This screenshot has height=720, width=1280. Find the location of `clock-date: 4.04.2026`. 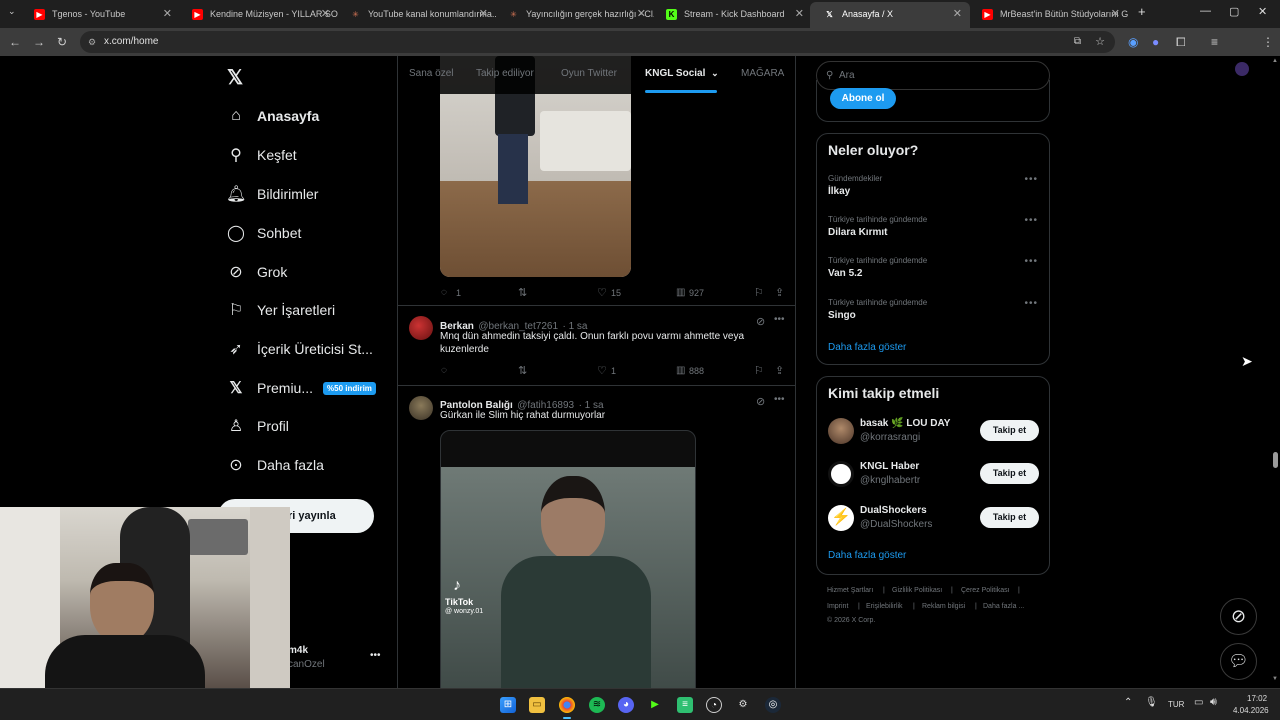

clock-date: 4.04.2026 is located at coordinates (1251, 710).